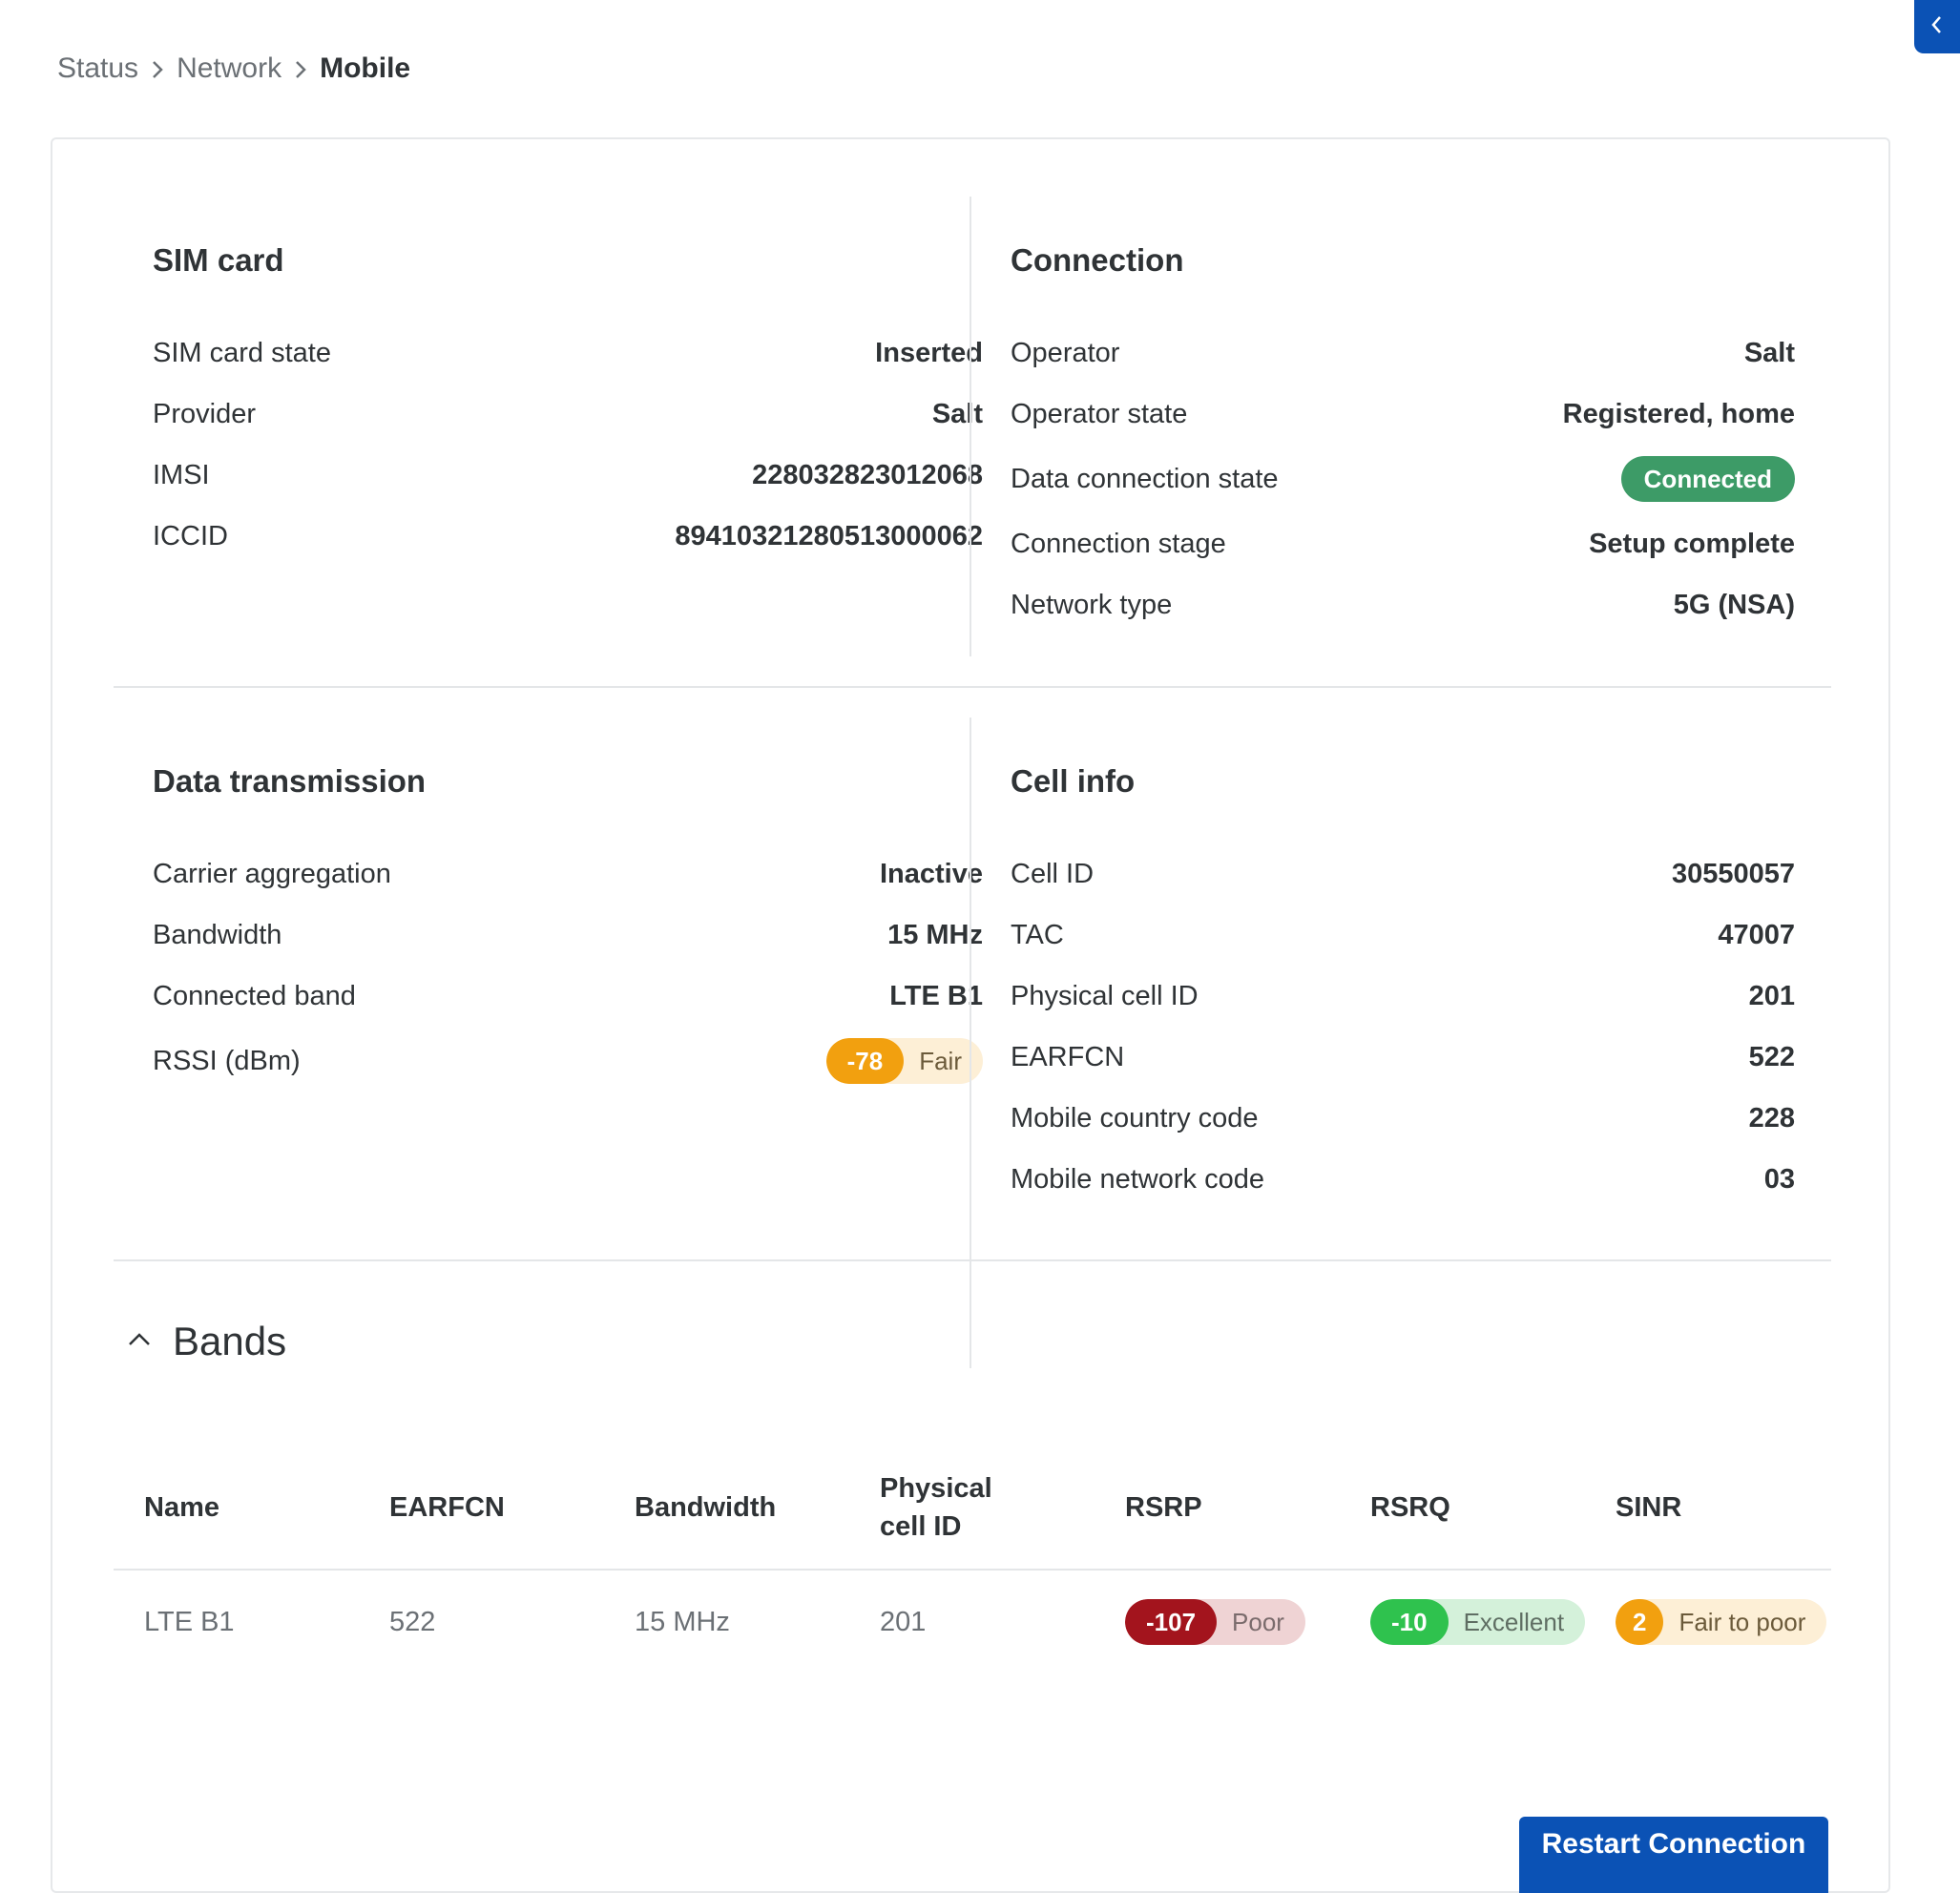 Image resolution: width=1960 pixels, height=1893 pixels. I want to click on kv-label: Physical cell ID, so click(1105, 995).